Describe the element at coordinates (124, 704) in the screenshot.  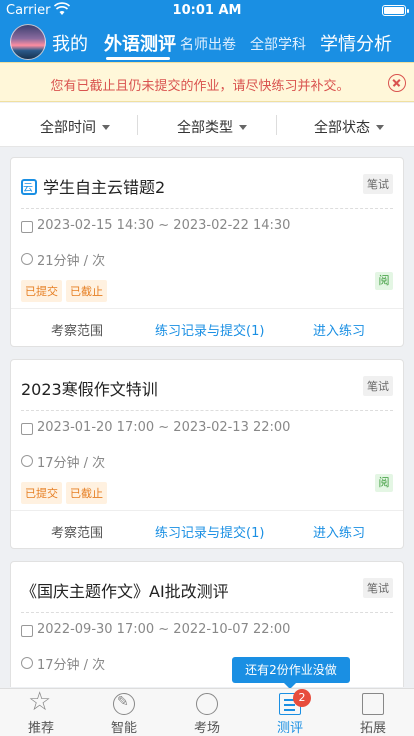
I see `pen-icon` at that location.